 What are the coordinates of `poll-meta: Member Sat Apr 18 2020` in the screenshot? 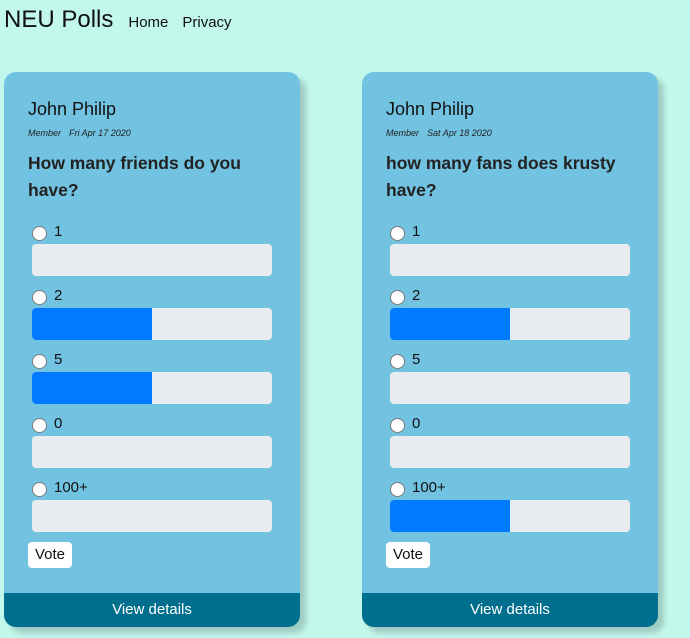 It's located at (439, 133).